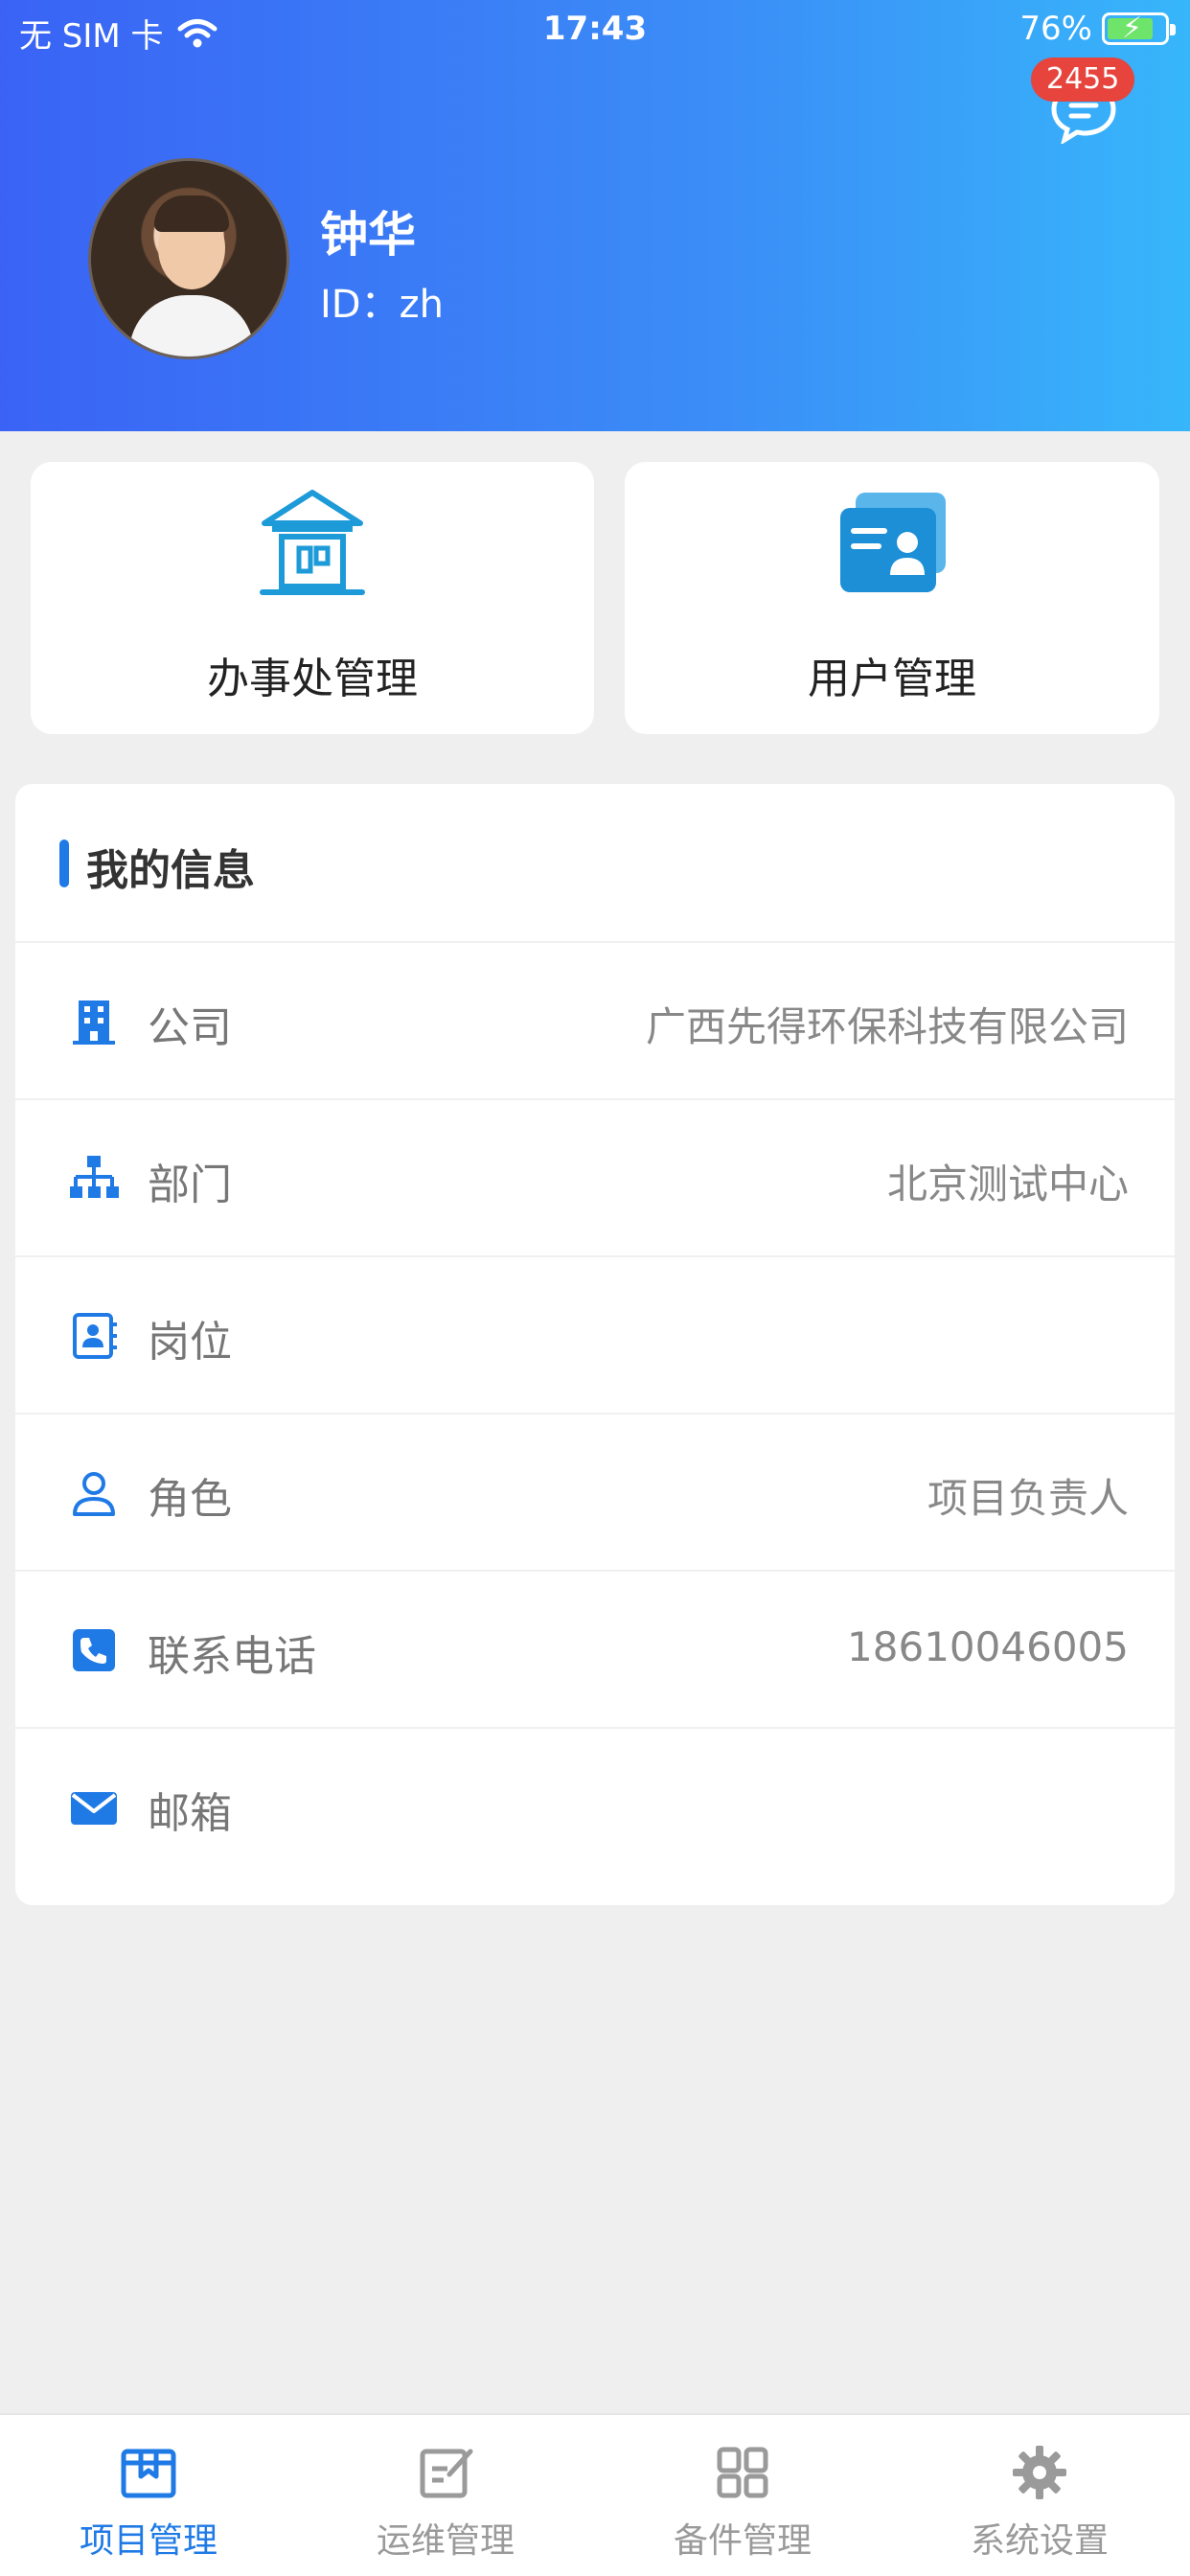 The height and width of the screenshot is (2576, 1190). I want to click on status-time: 17:43, so click(595, 29).